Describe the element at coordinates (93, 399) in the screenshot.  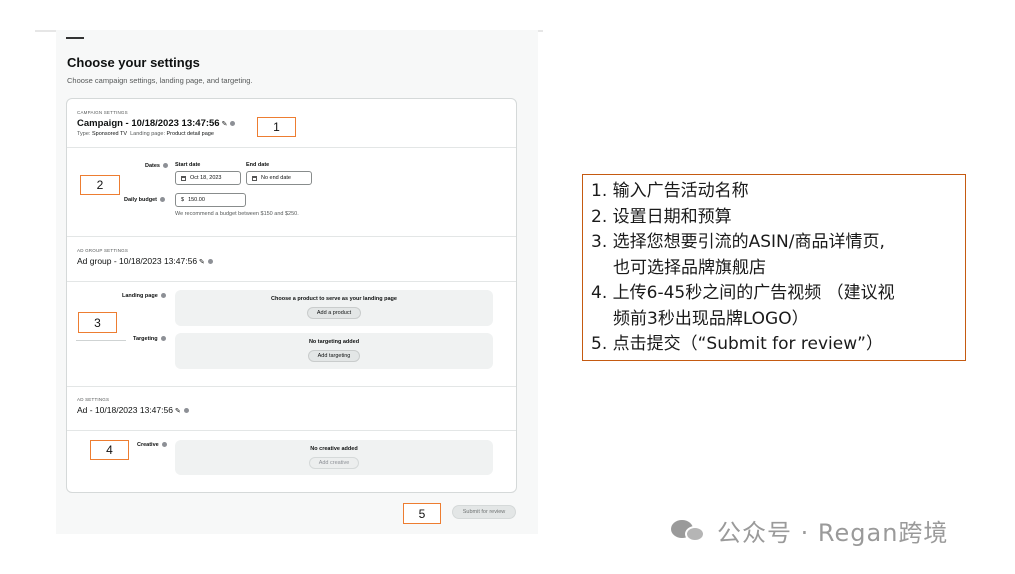
I see `ad-section-label: AD SETTINGS` at that location.